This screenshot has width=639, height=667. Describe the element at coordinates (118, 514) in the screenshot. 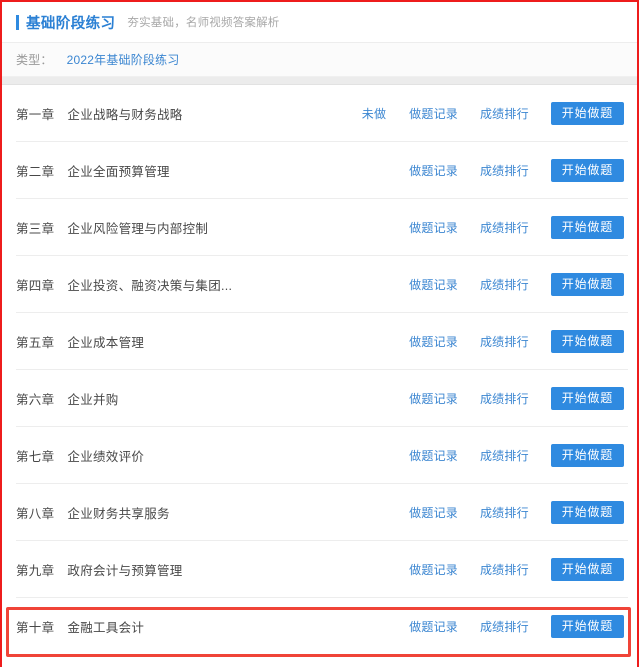

I see `chapter-title: 企业财务共享服务` at that location.